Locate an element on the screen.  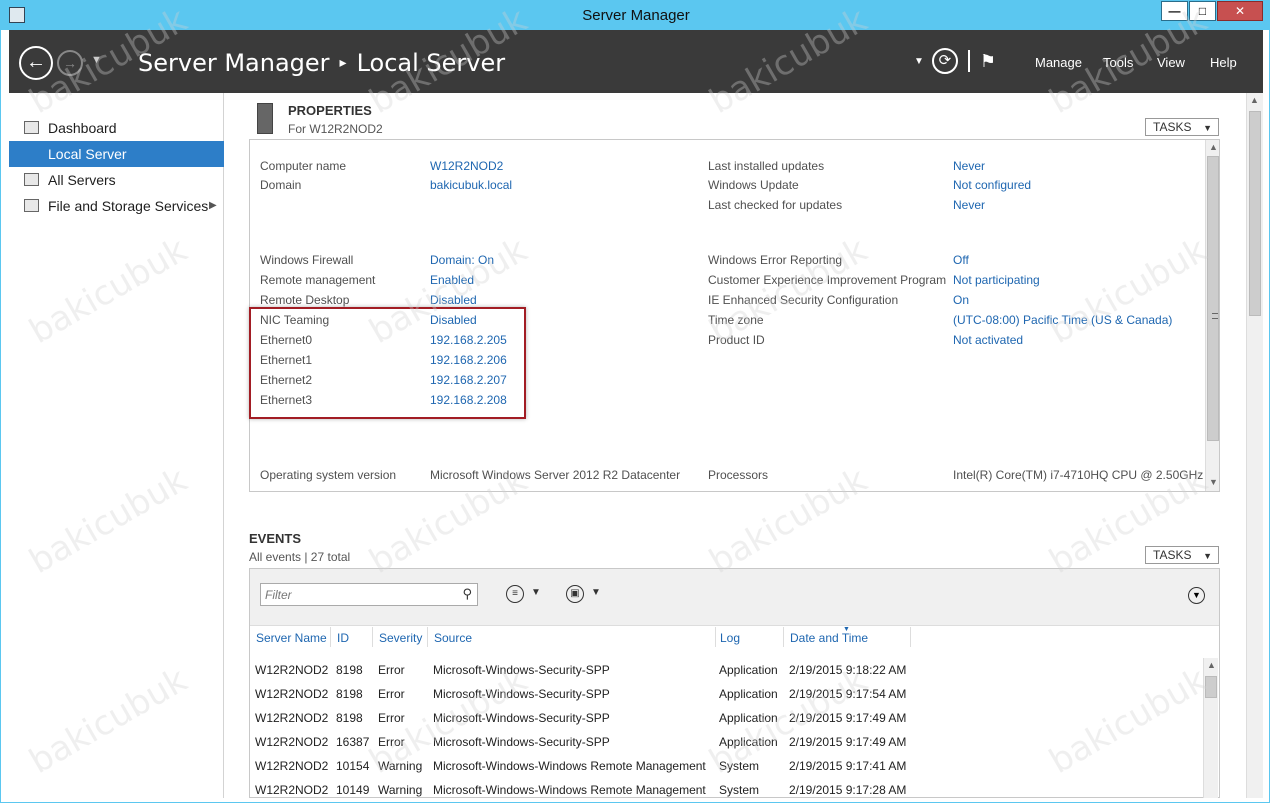
close-button: ✕ is located at coordinates (1240, 11).